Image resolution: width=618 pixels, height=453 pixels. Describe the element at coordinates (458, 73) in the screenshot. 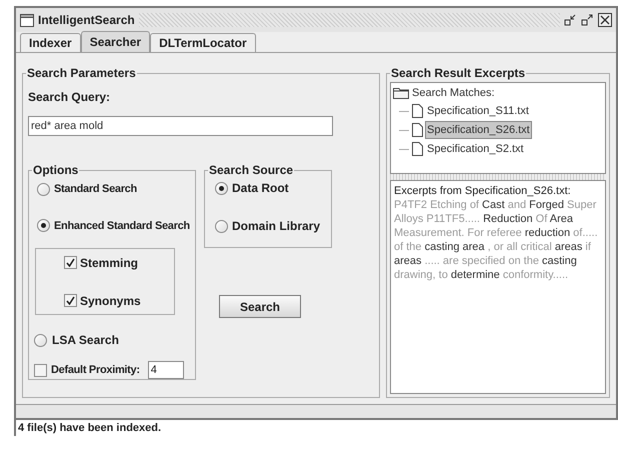

I see `group-title: Search Result Excerpts` at that location.